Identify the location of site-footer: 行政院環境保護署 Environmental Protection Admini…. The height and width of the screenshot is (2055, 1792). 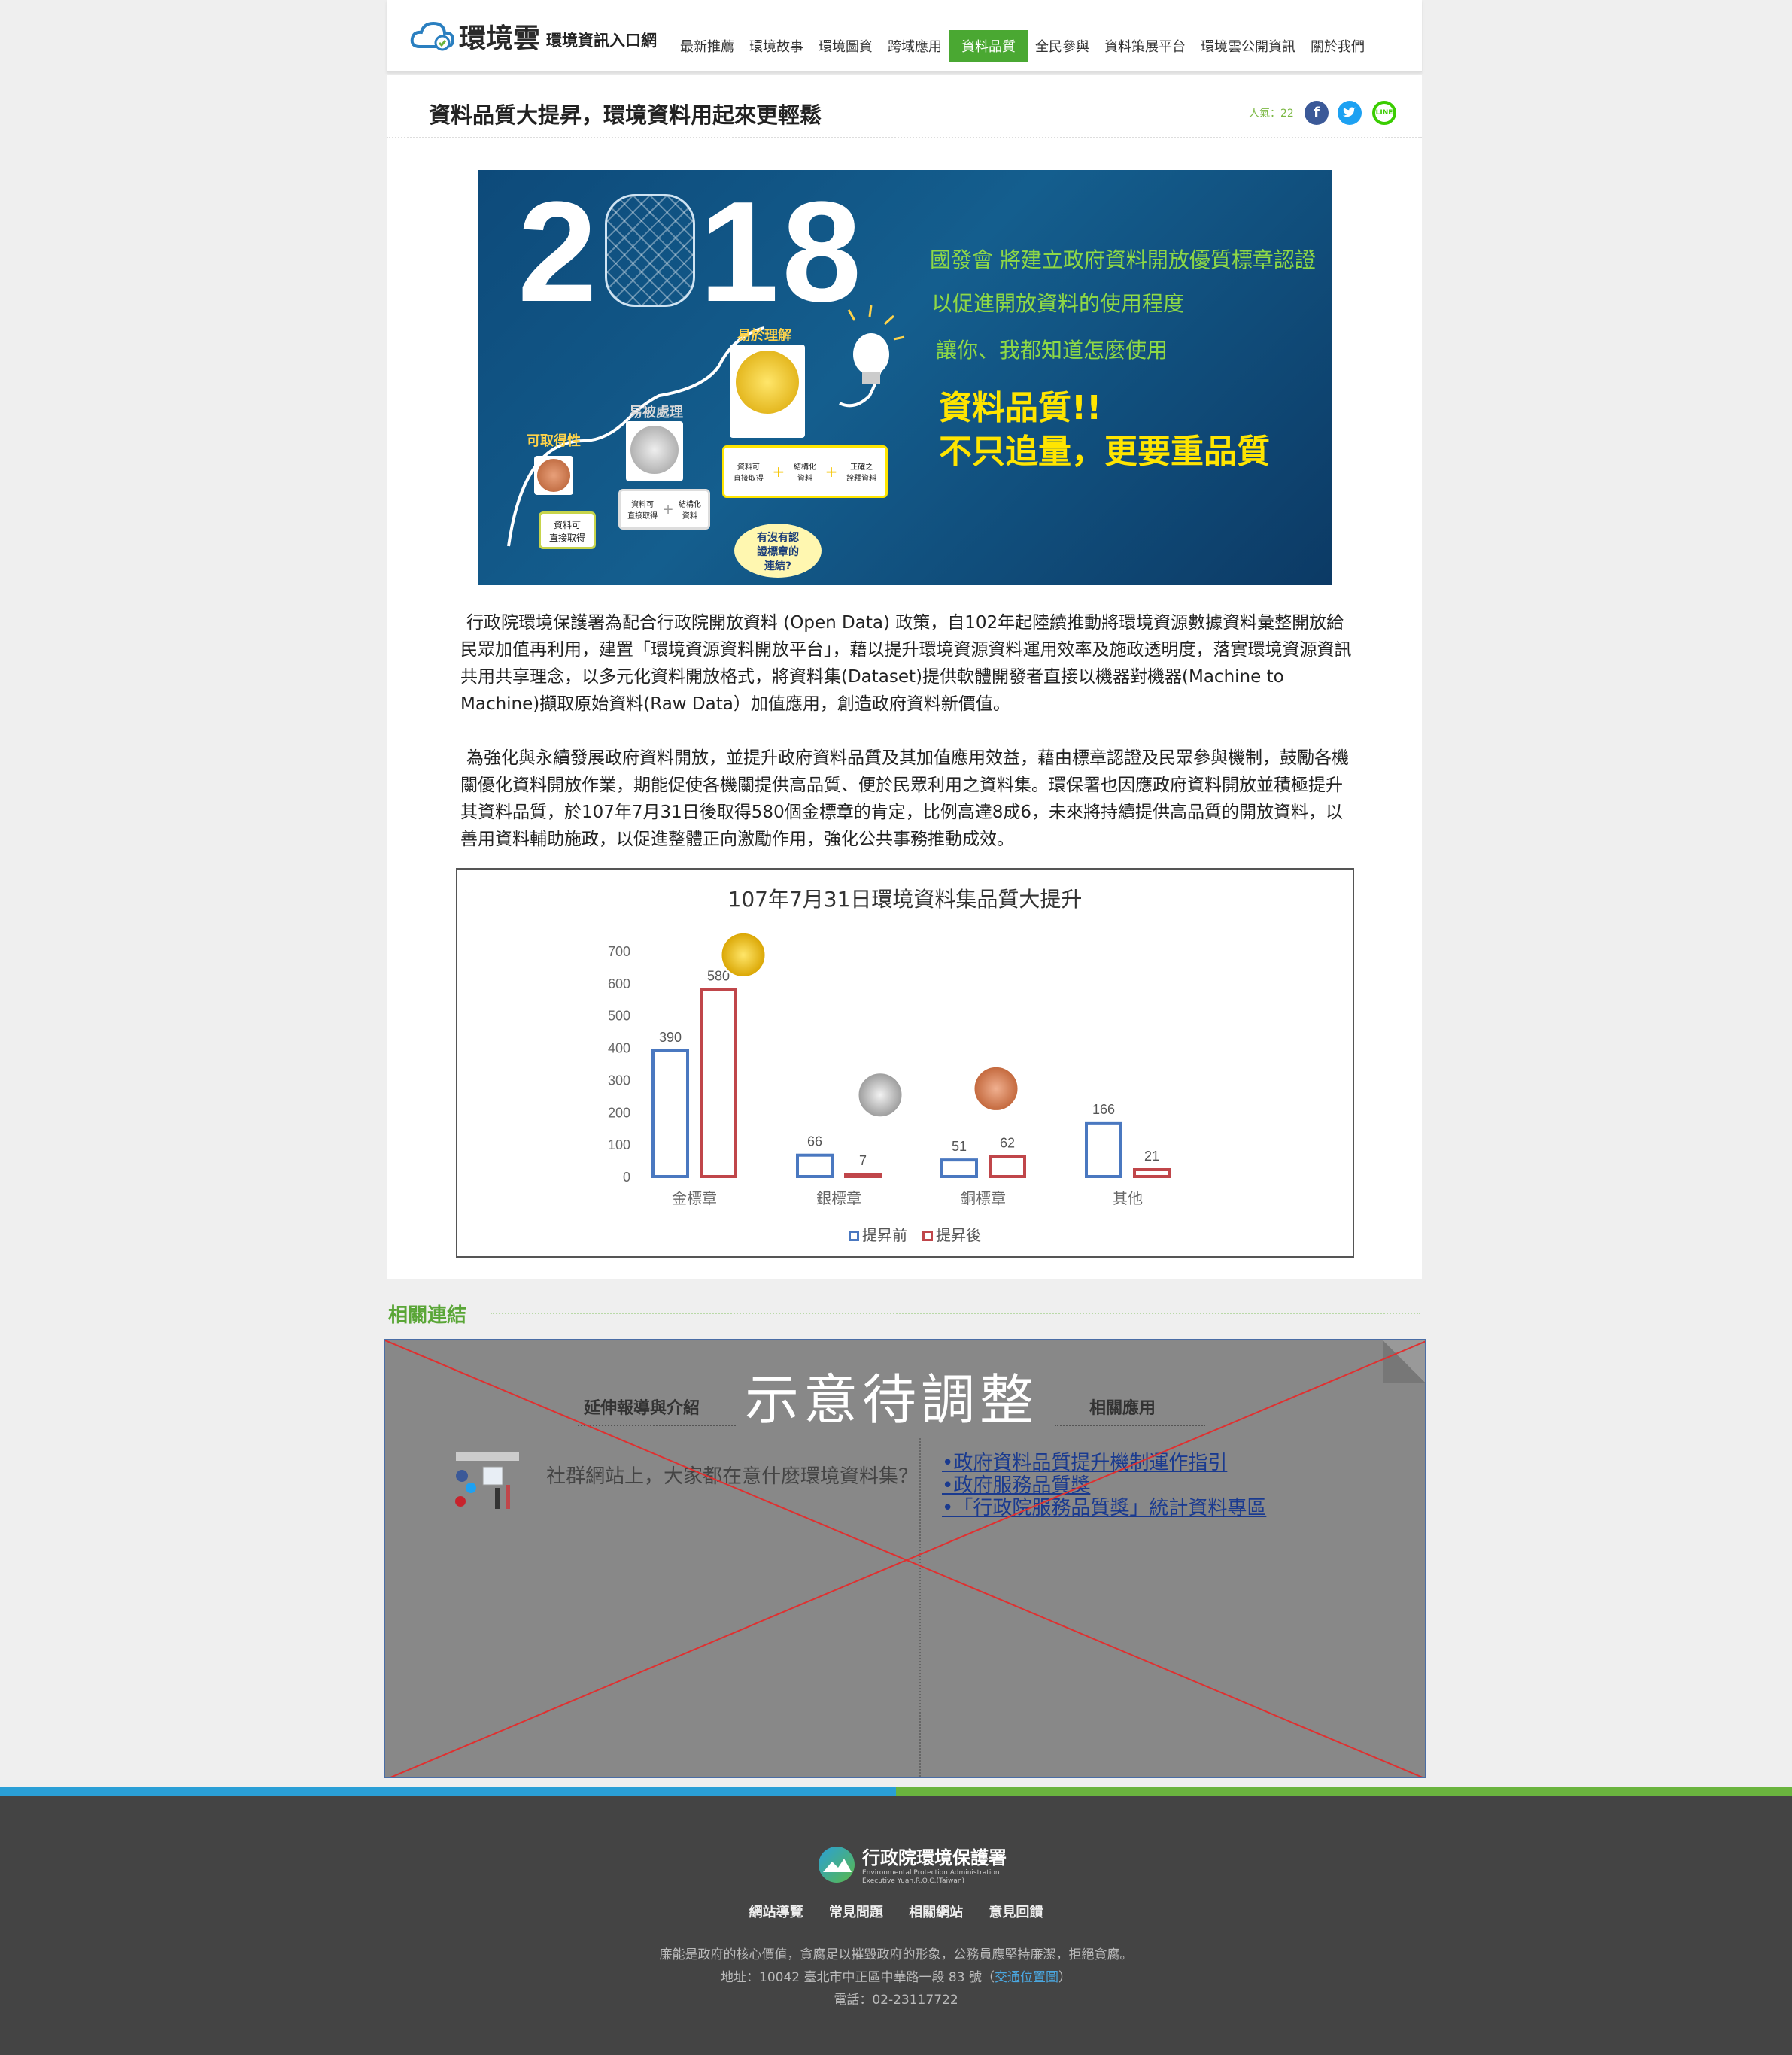
(896, 1926).